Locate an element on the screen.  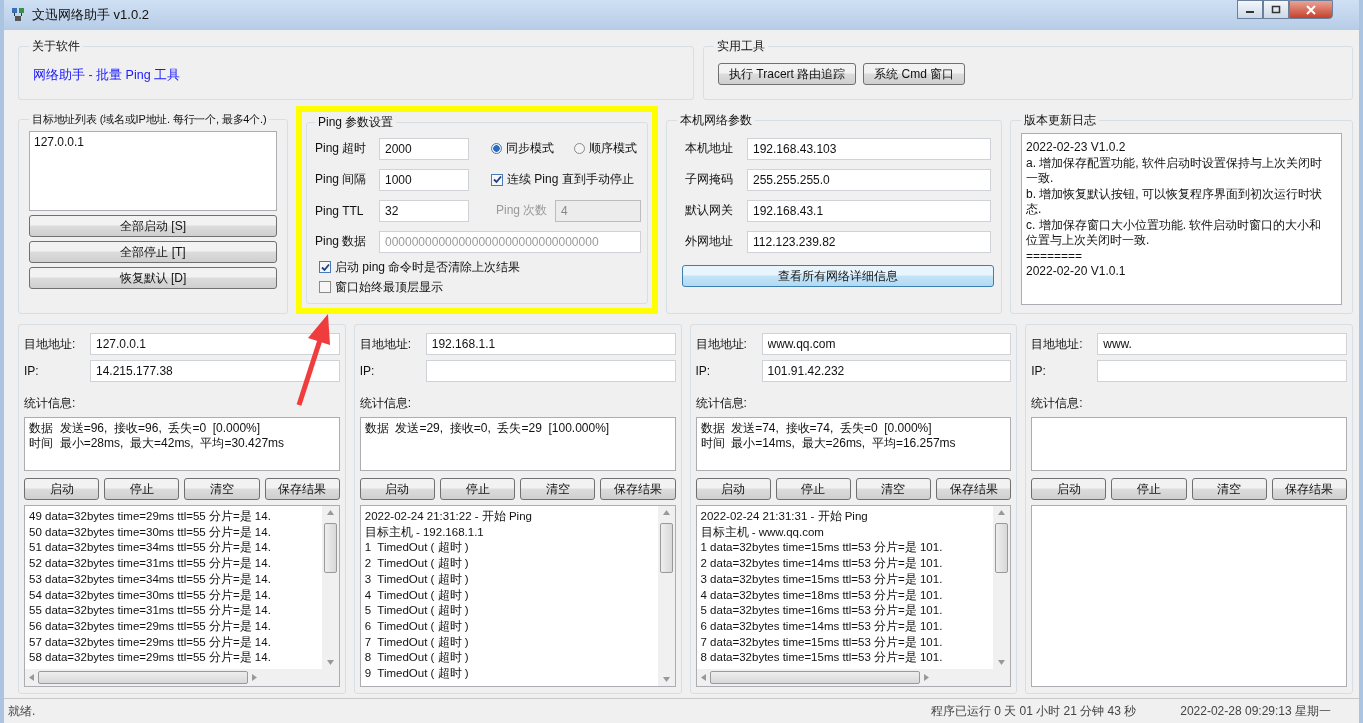
target-action-button: 全部停止 [T] is located at coordinates (153, 252).